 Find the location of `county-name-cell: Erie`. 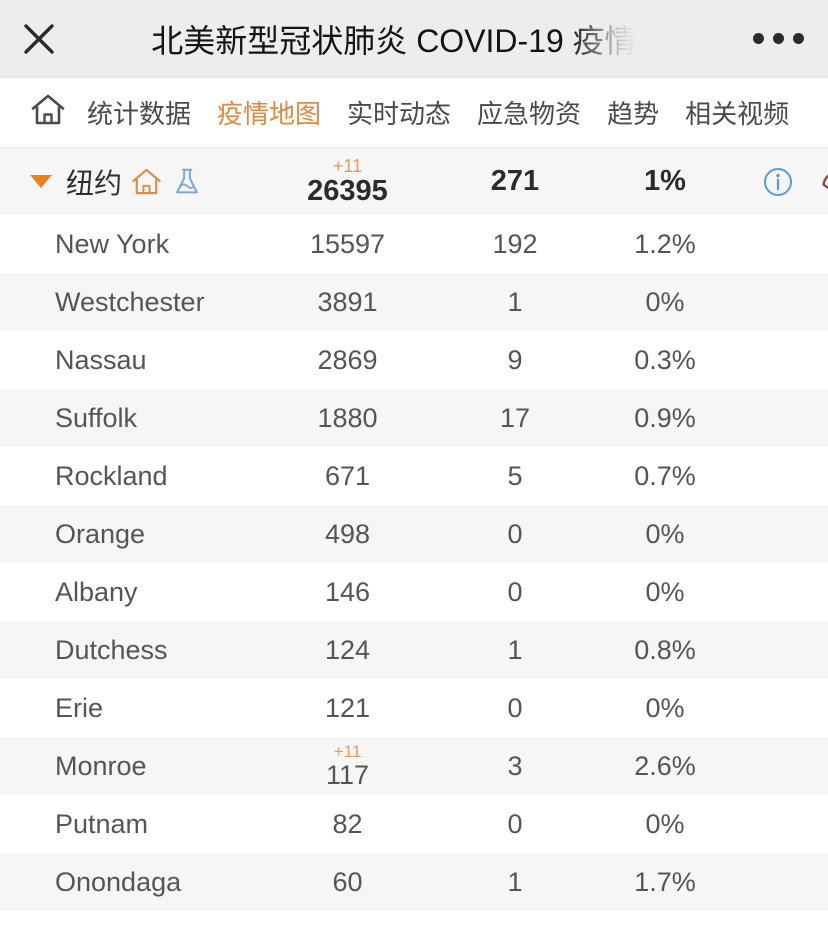

county-name-cell: Erie is located at coordinates (79, 707).